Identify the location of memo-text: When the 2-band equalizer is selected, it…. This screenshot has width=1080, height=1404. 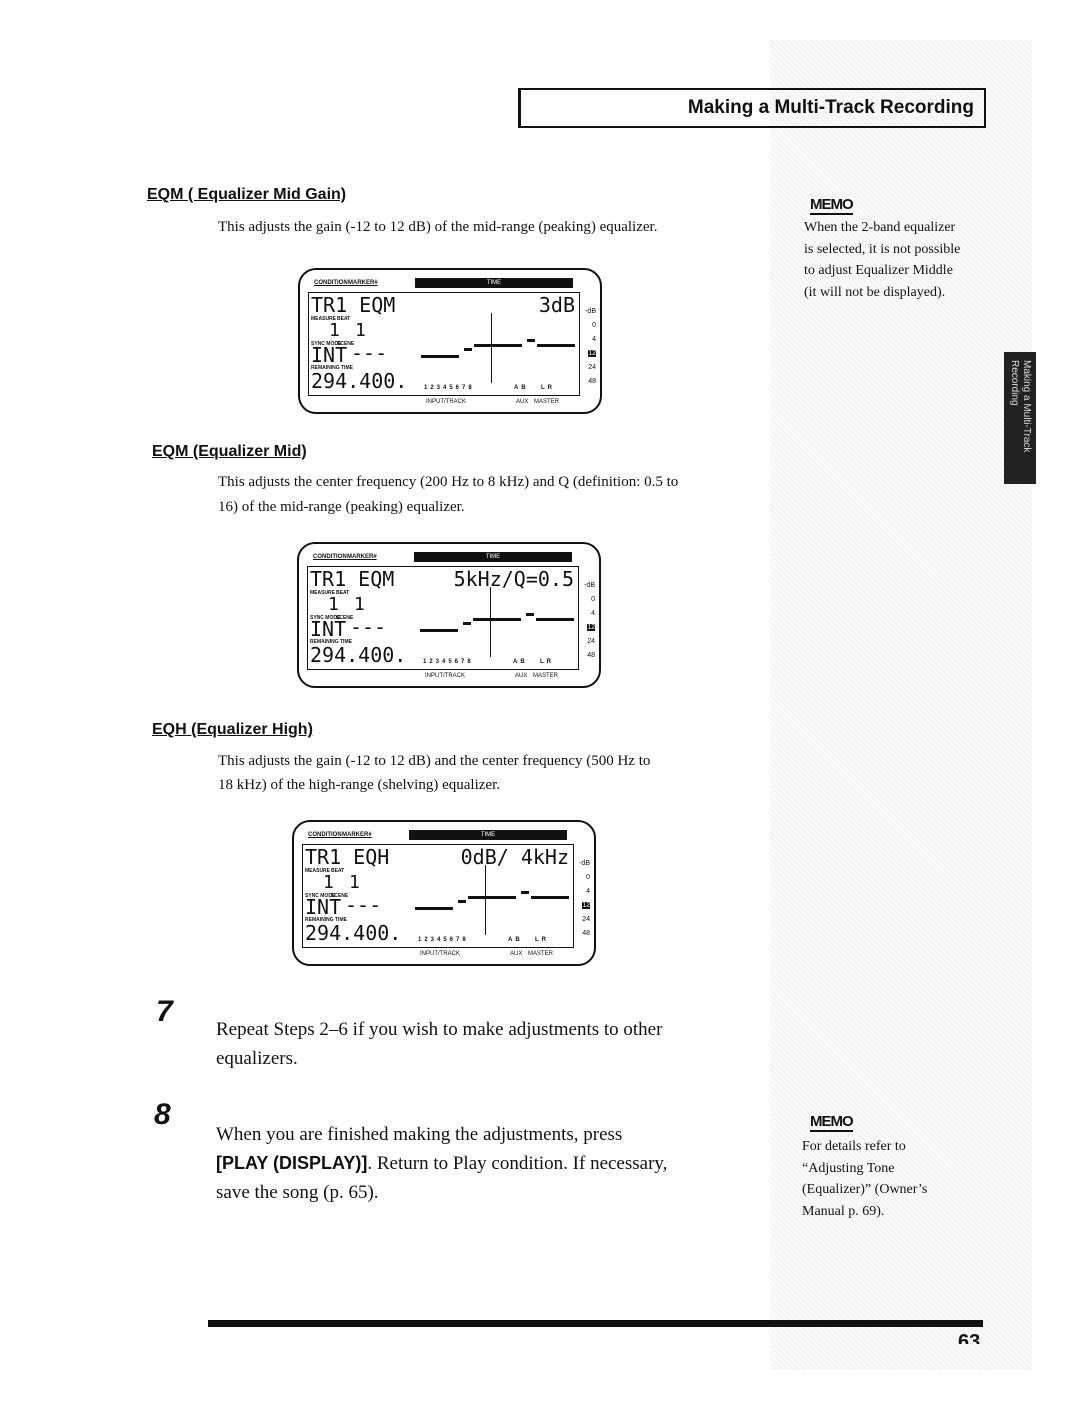
(882, 260).